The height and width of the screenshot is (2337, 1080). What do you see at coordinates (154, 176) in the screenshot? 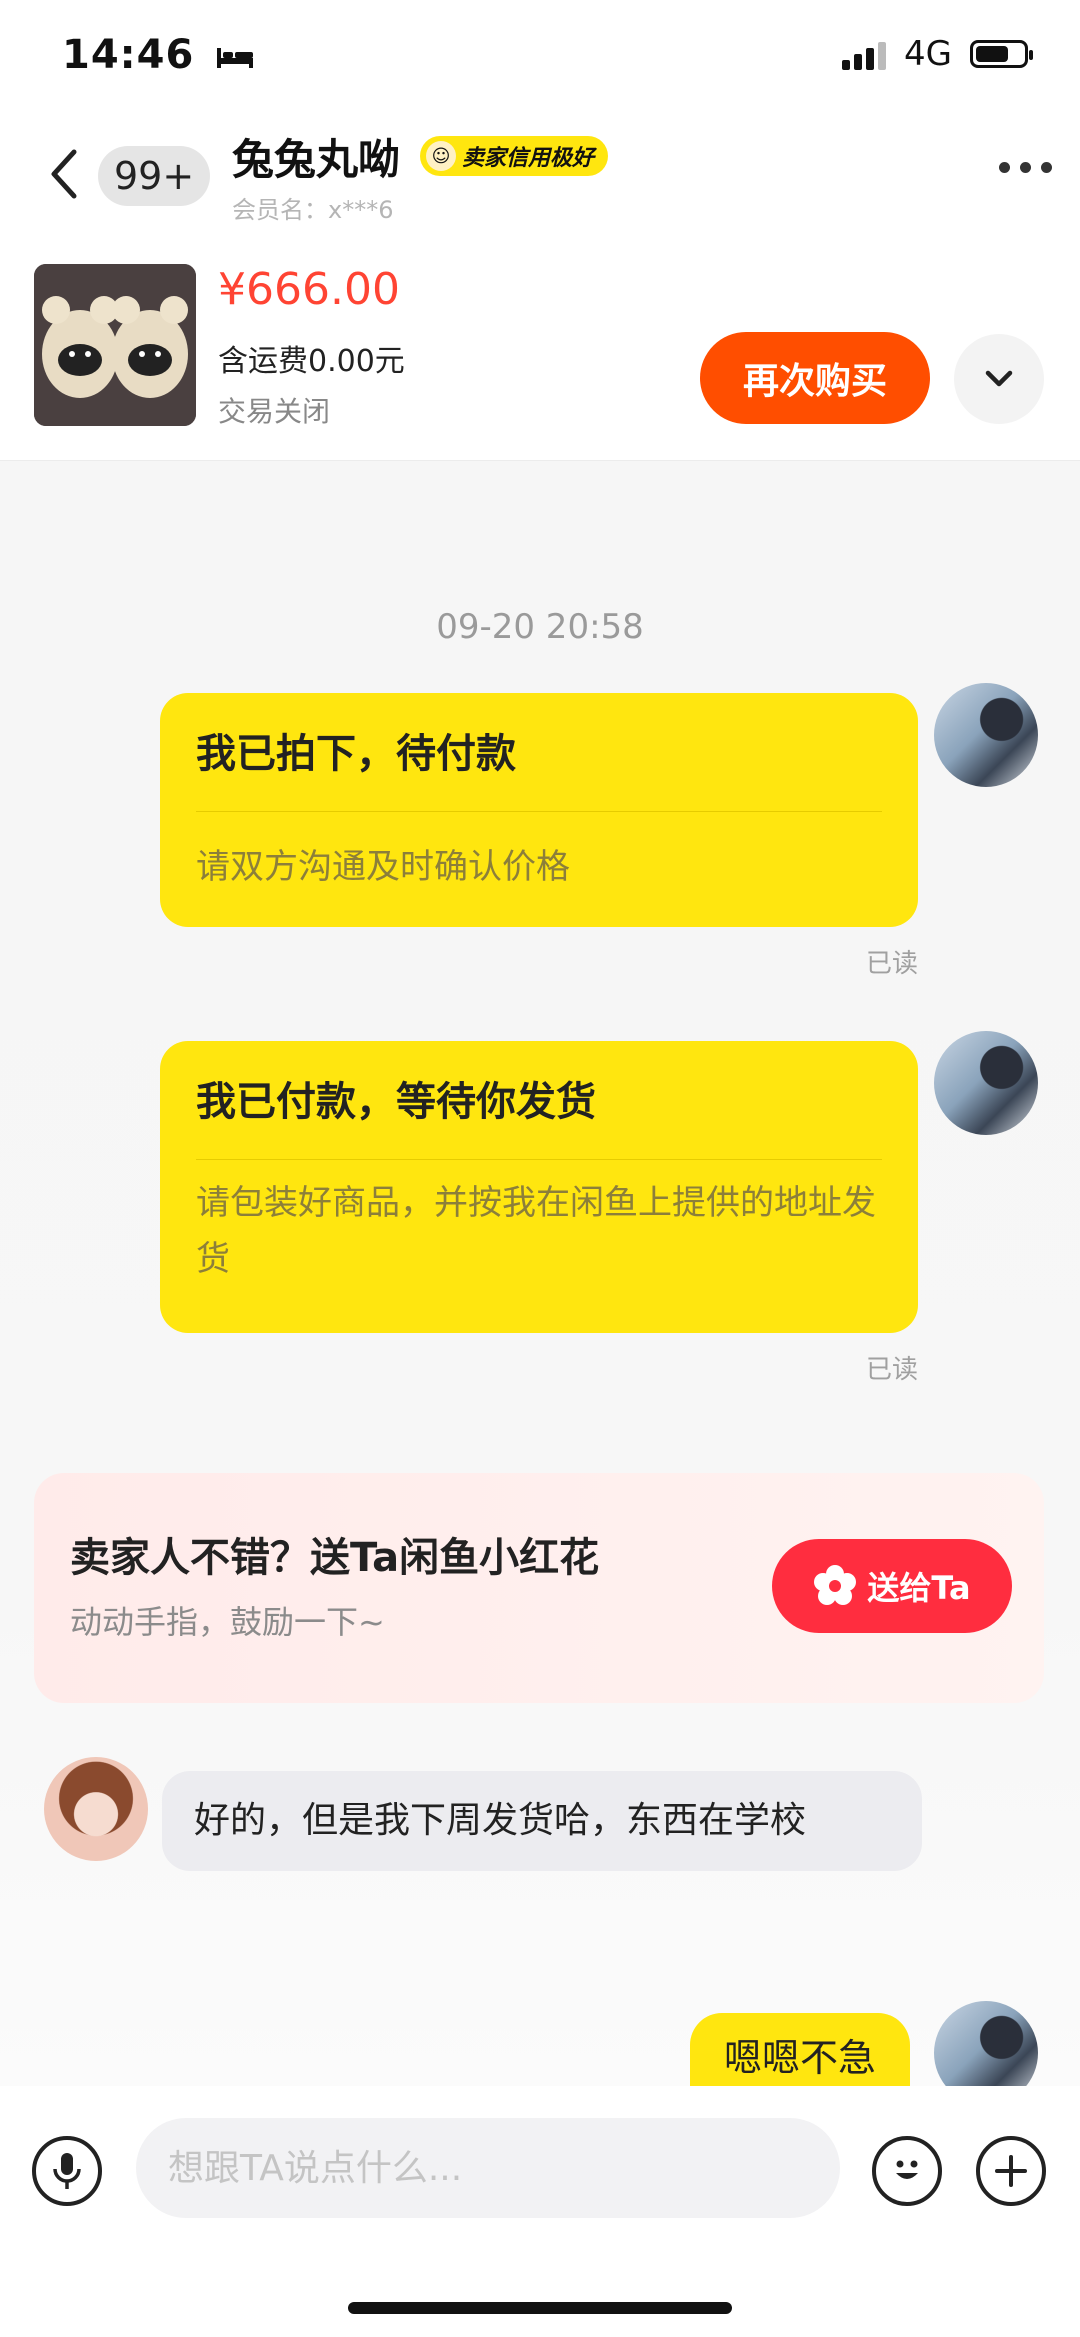
I see `unread-count-badge: 99+` at bounding box center [154, 176].